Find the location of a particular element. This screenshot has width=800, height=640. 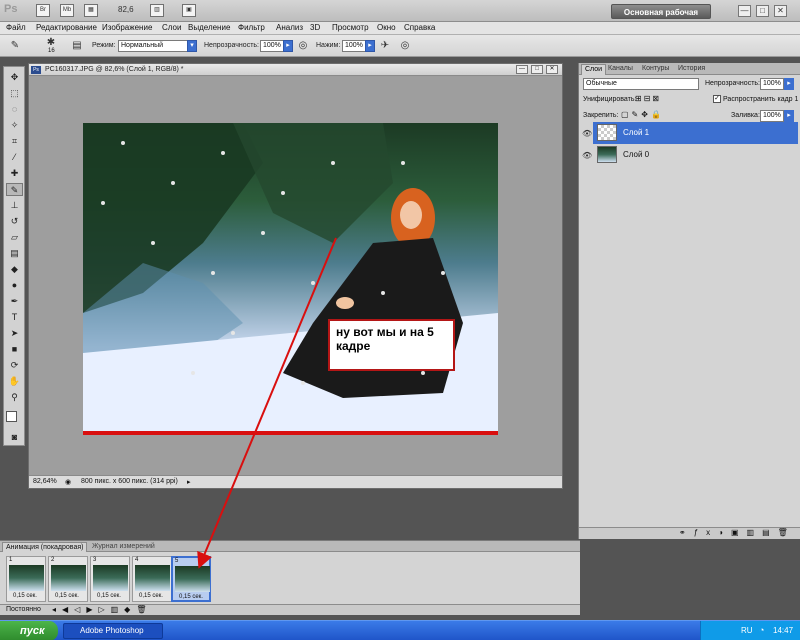

workspace-button: Основная рабочая среда is located at coordinates (661, 18).